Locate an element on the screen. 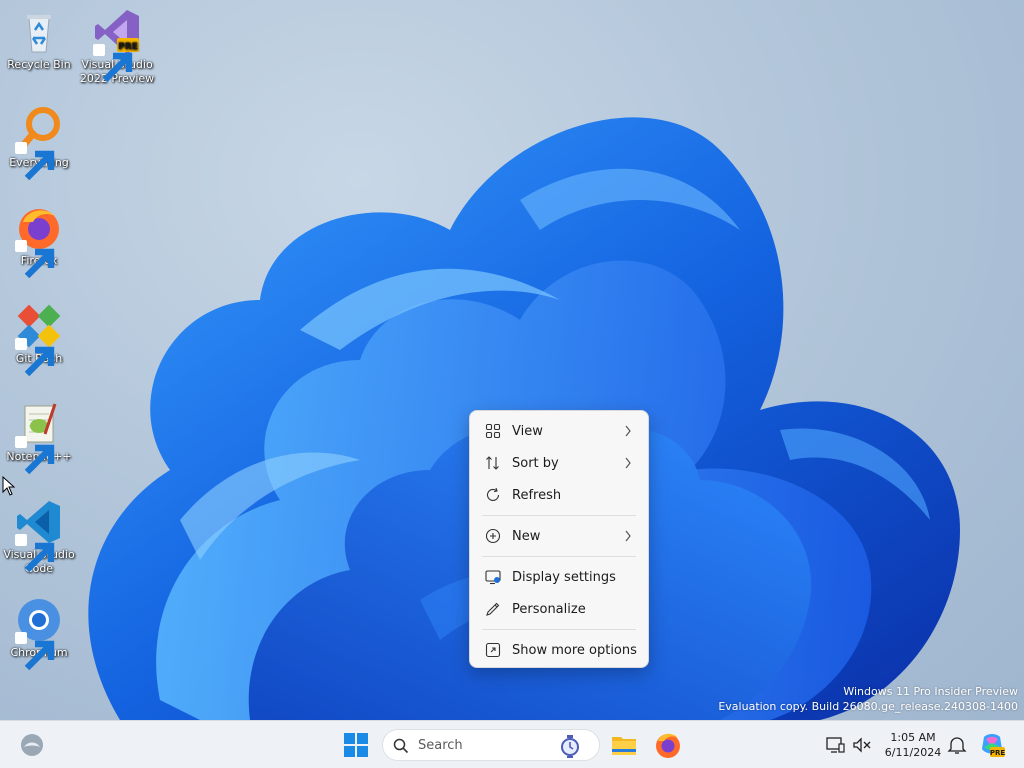 This screenshot has height=768, width=1024. copilot-button: PRE is located at coordinates (992, 745).